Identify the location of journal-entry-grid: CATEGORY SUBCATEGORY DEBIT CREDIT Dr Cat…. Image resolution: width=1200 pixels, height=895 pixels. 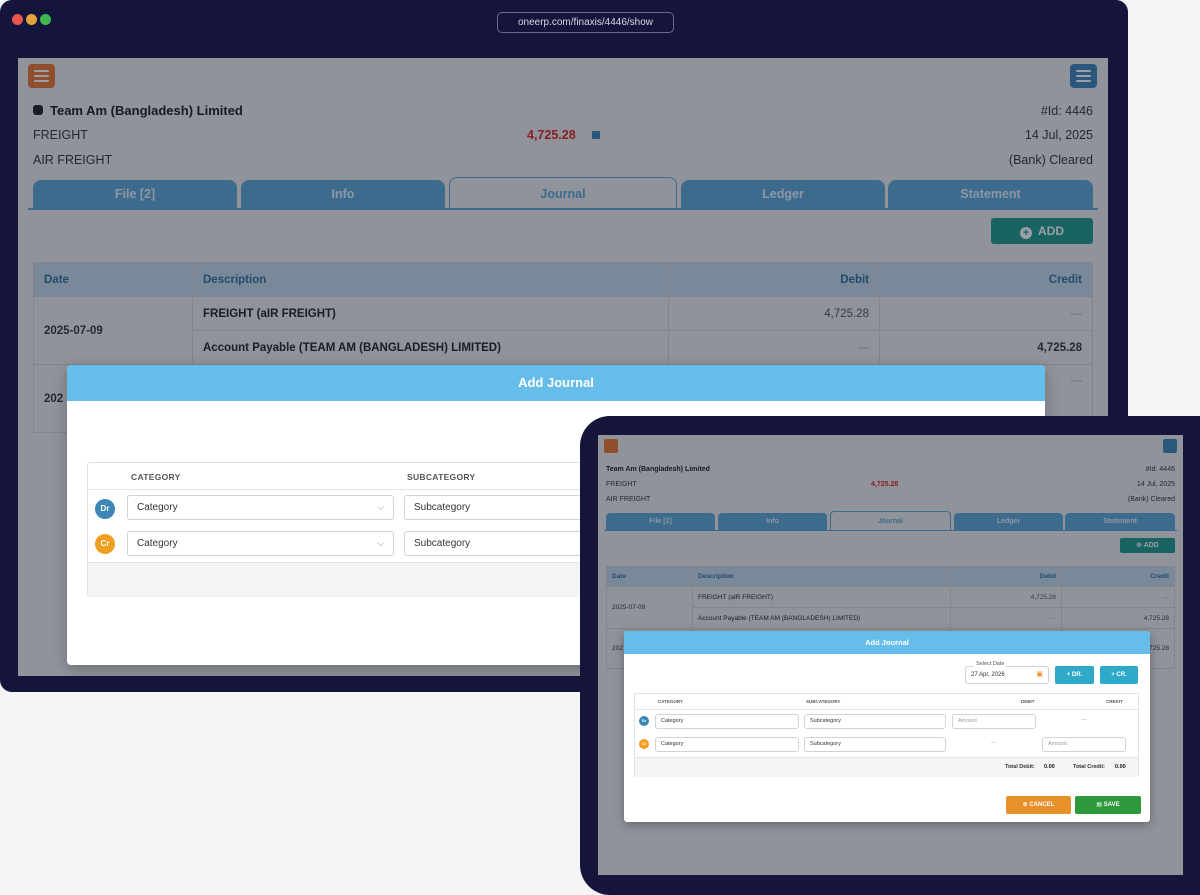
(886, 735).